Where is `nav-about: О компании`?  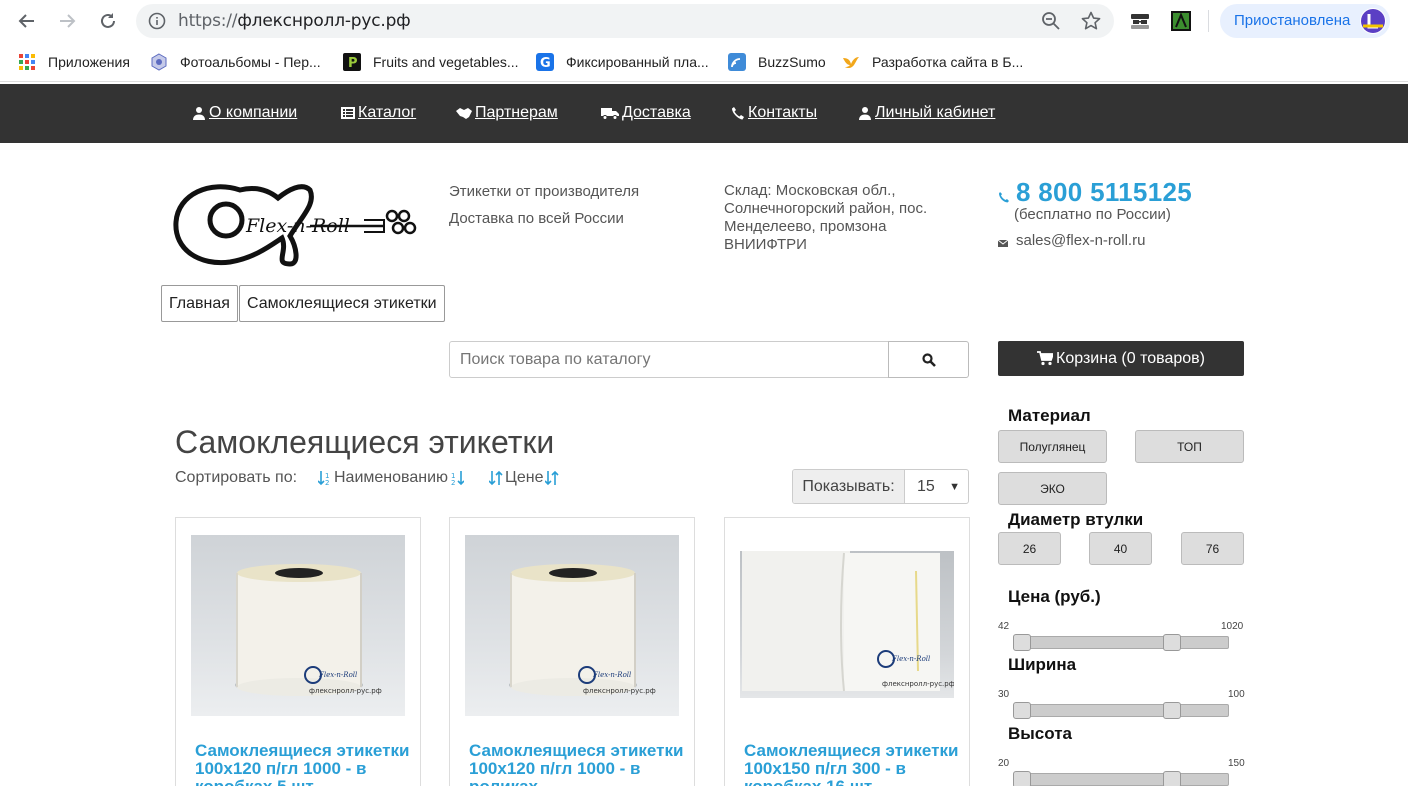 nav-about: О компании is located at coordinates (244, 113).